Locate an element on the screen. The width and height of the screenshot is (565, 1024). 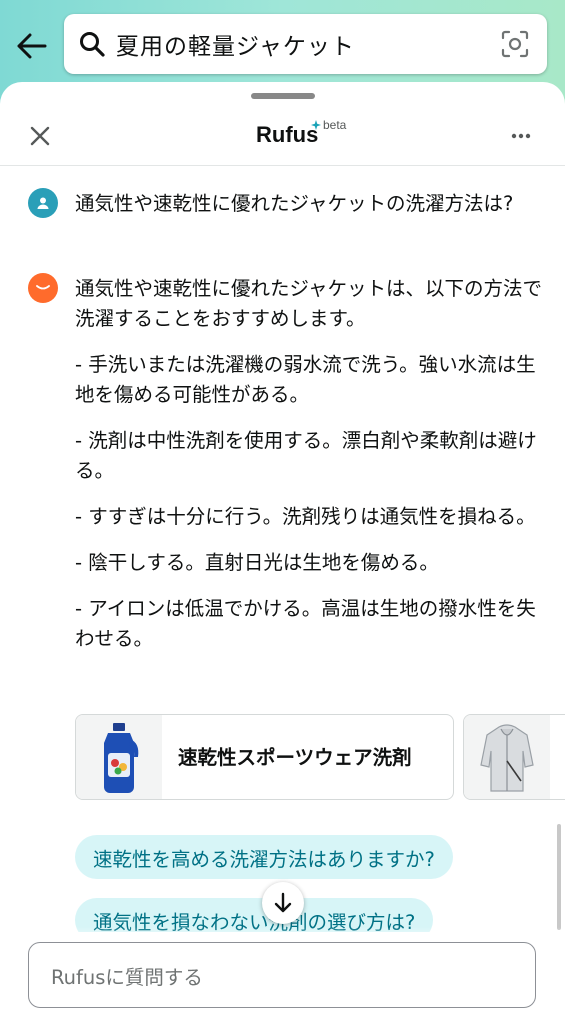
search-field: 夏用の軽量ジャケット is located at coordinates (305, 44).